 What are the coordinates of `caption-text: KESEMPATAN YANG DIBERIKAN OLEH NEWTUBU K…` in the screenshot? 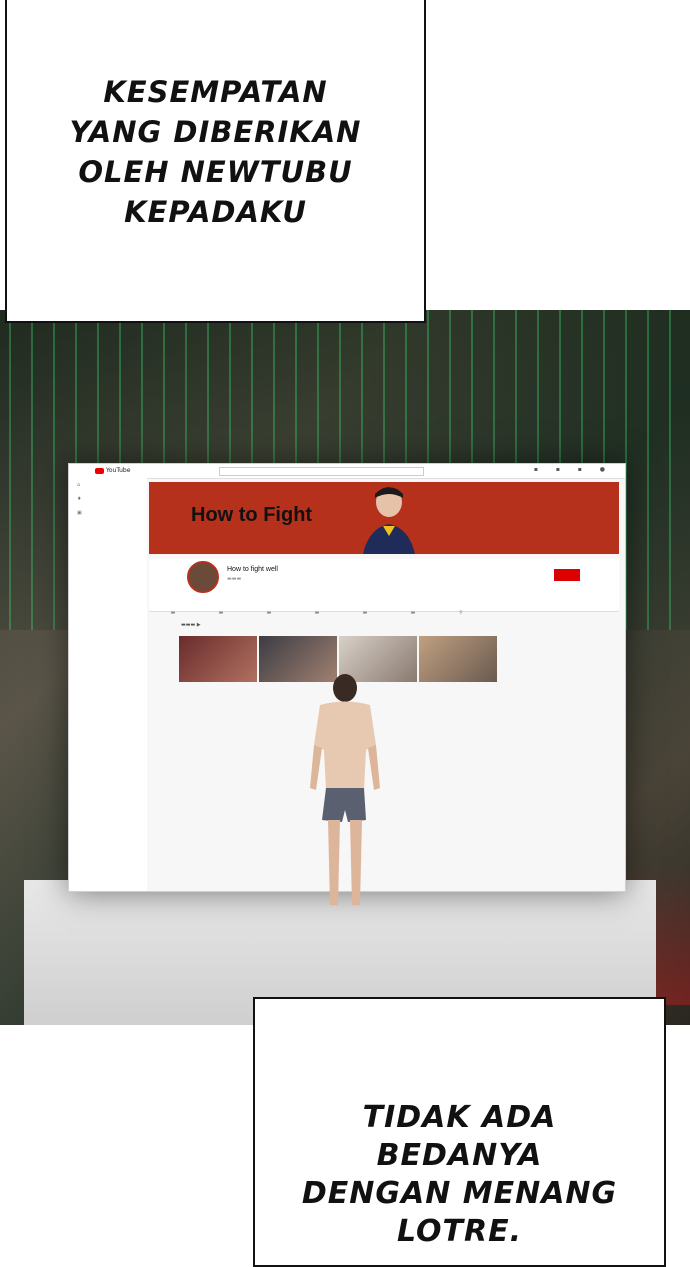 It's located at (215, 152).